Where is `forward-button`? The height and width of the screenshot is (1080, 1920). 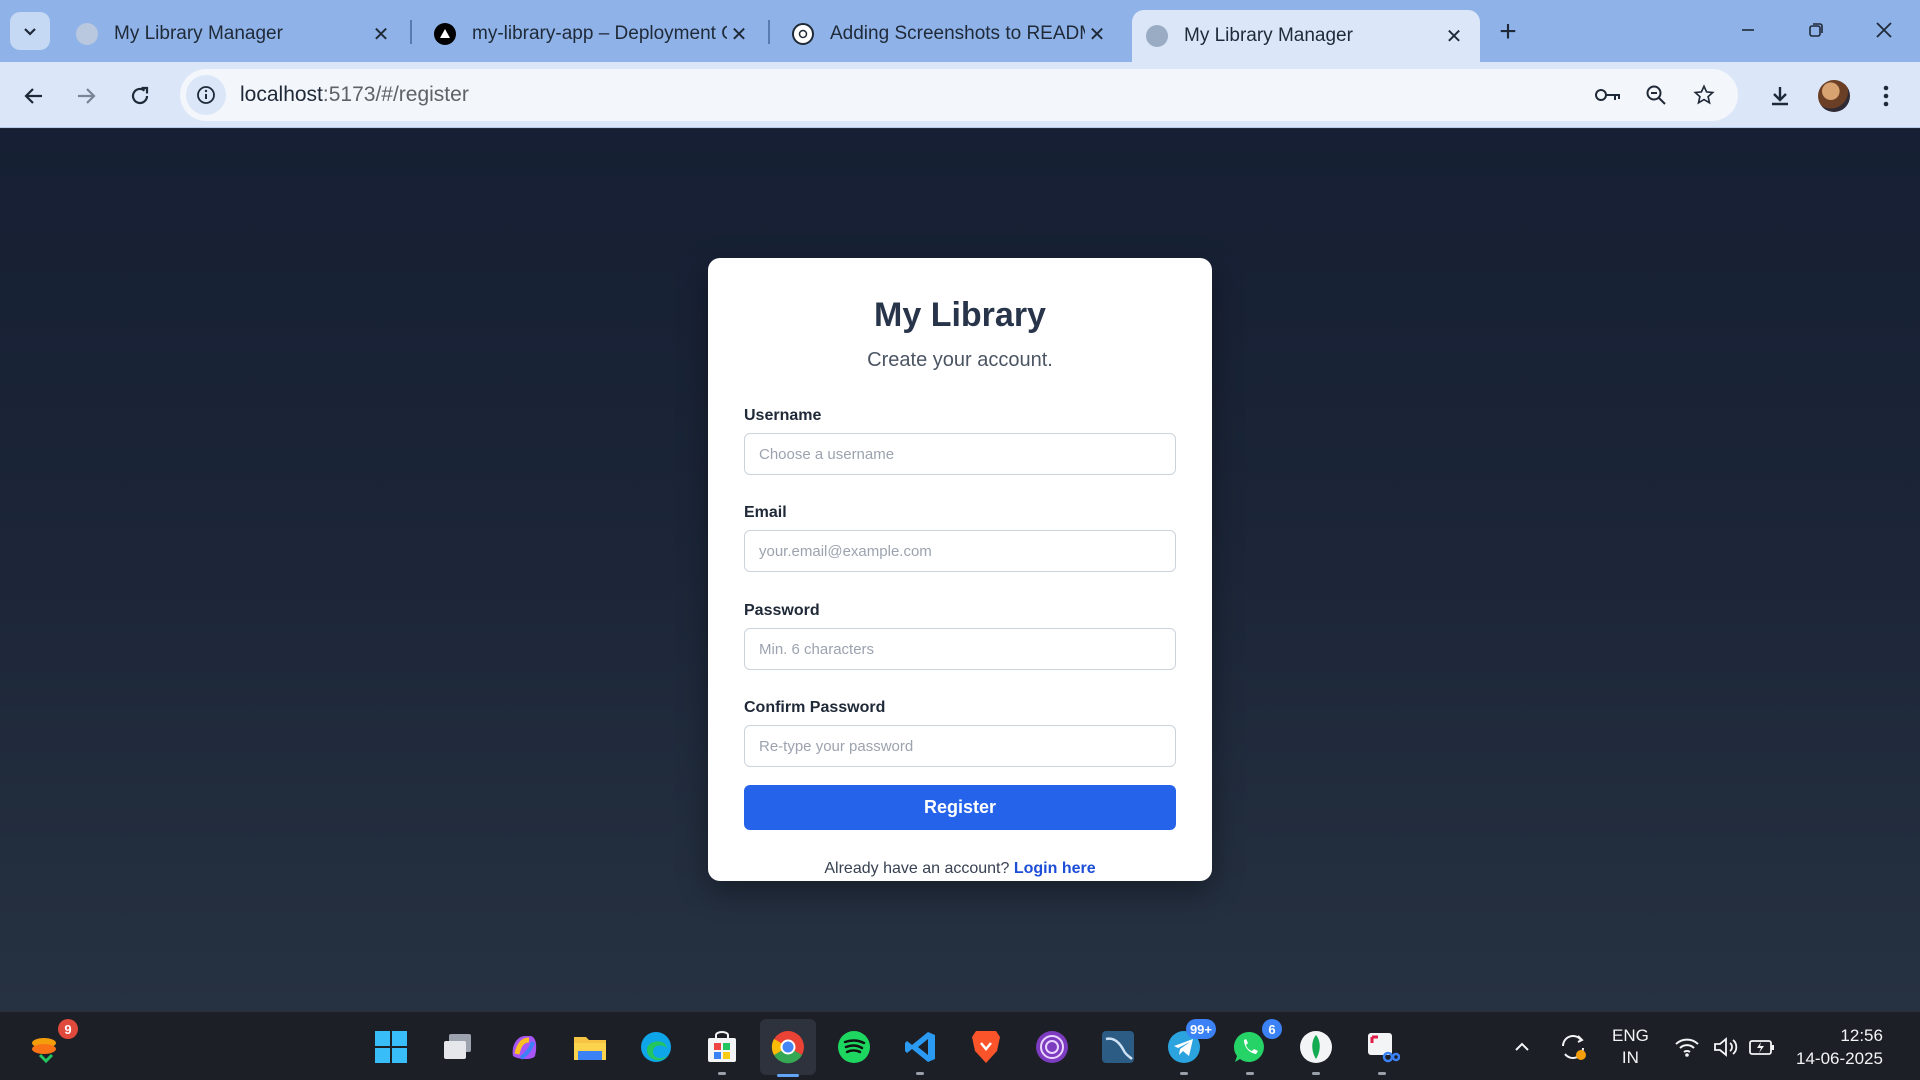
forward-button is located at coordinates (86, 96).